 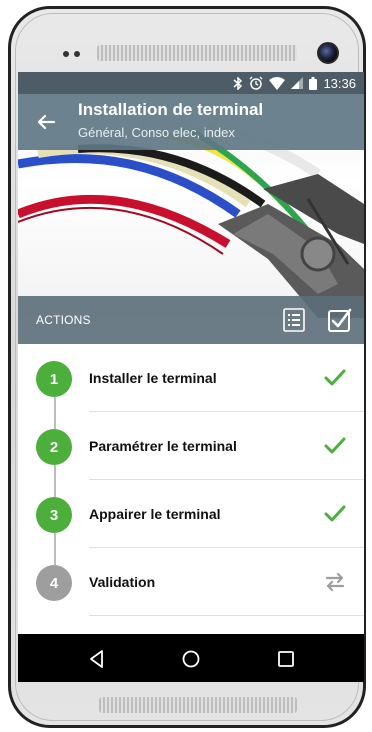 I want to click on step-item: 2 Paramétrer le terminal, so click(x=191, y=446).